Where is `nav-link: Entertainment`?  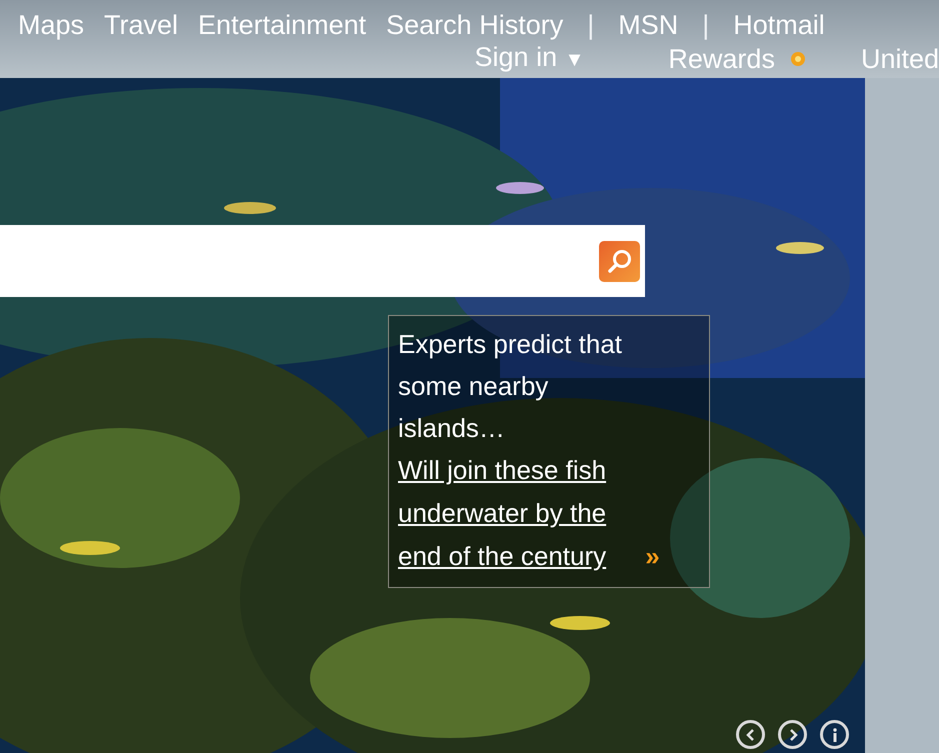 nav-link: Entertainment is located at coordinates (282, 25).